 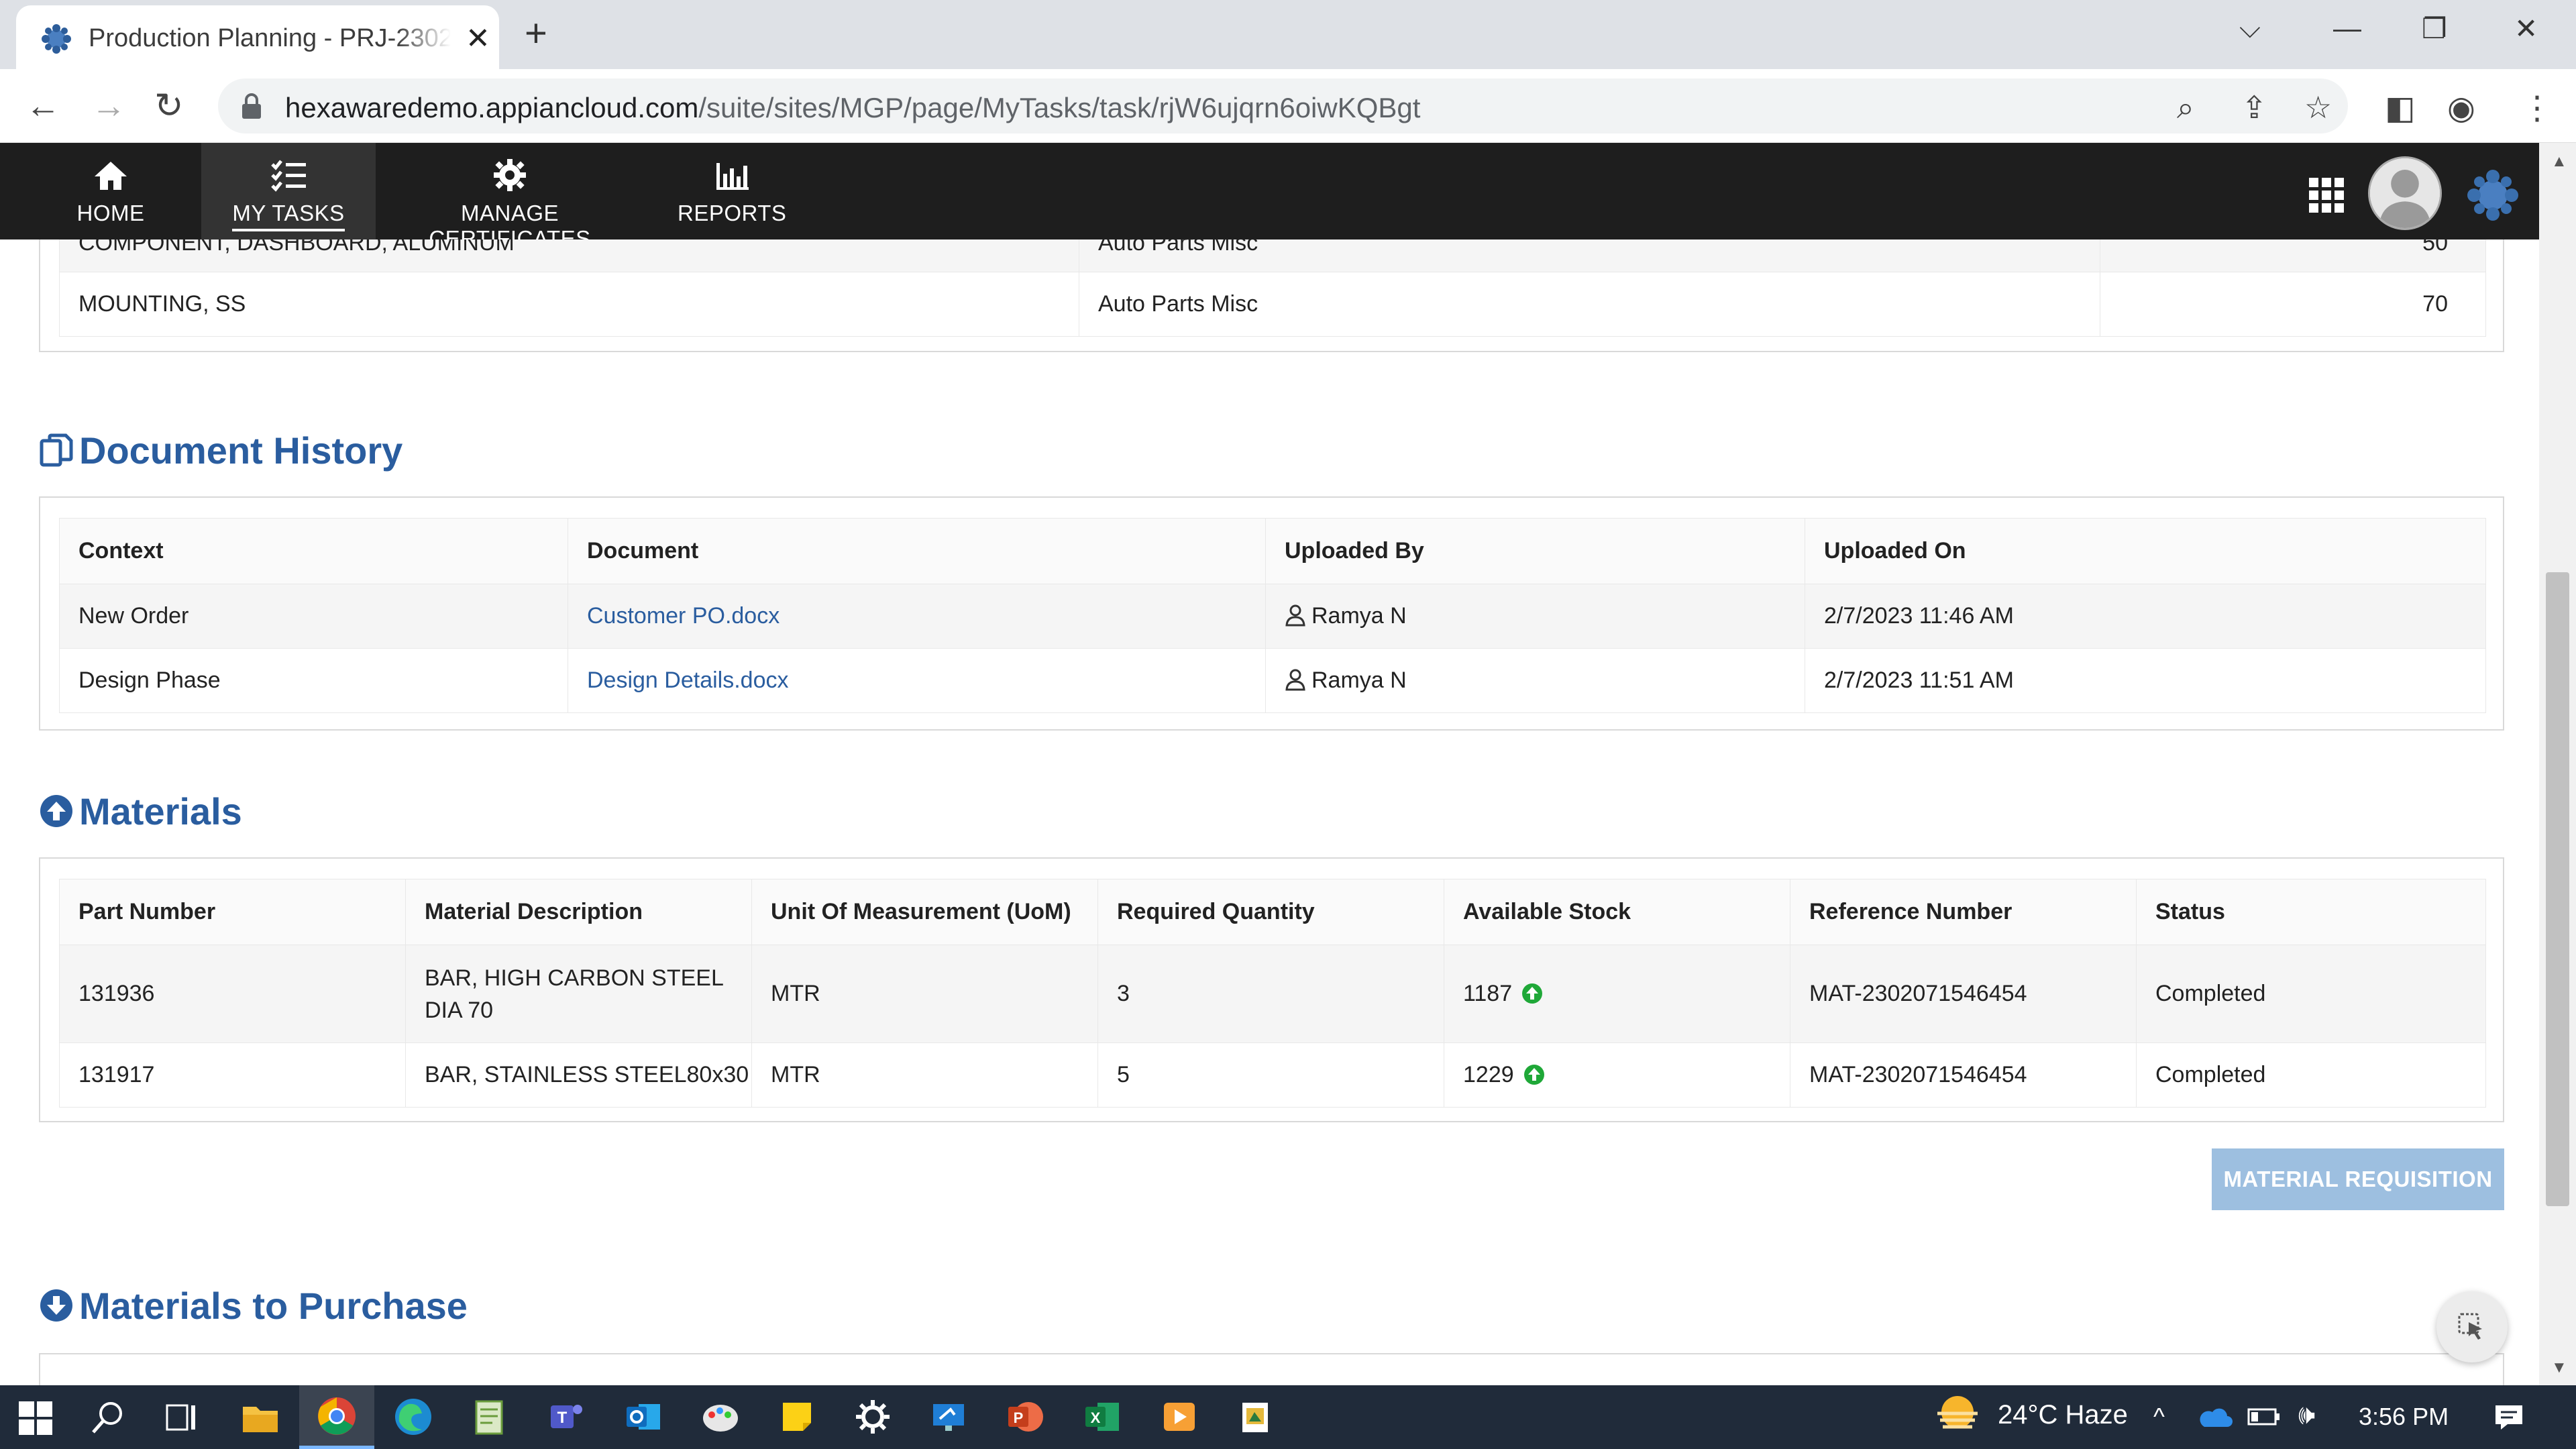 I want to click on edge-icon, so click(x=413, y=1417).